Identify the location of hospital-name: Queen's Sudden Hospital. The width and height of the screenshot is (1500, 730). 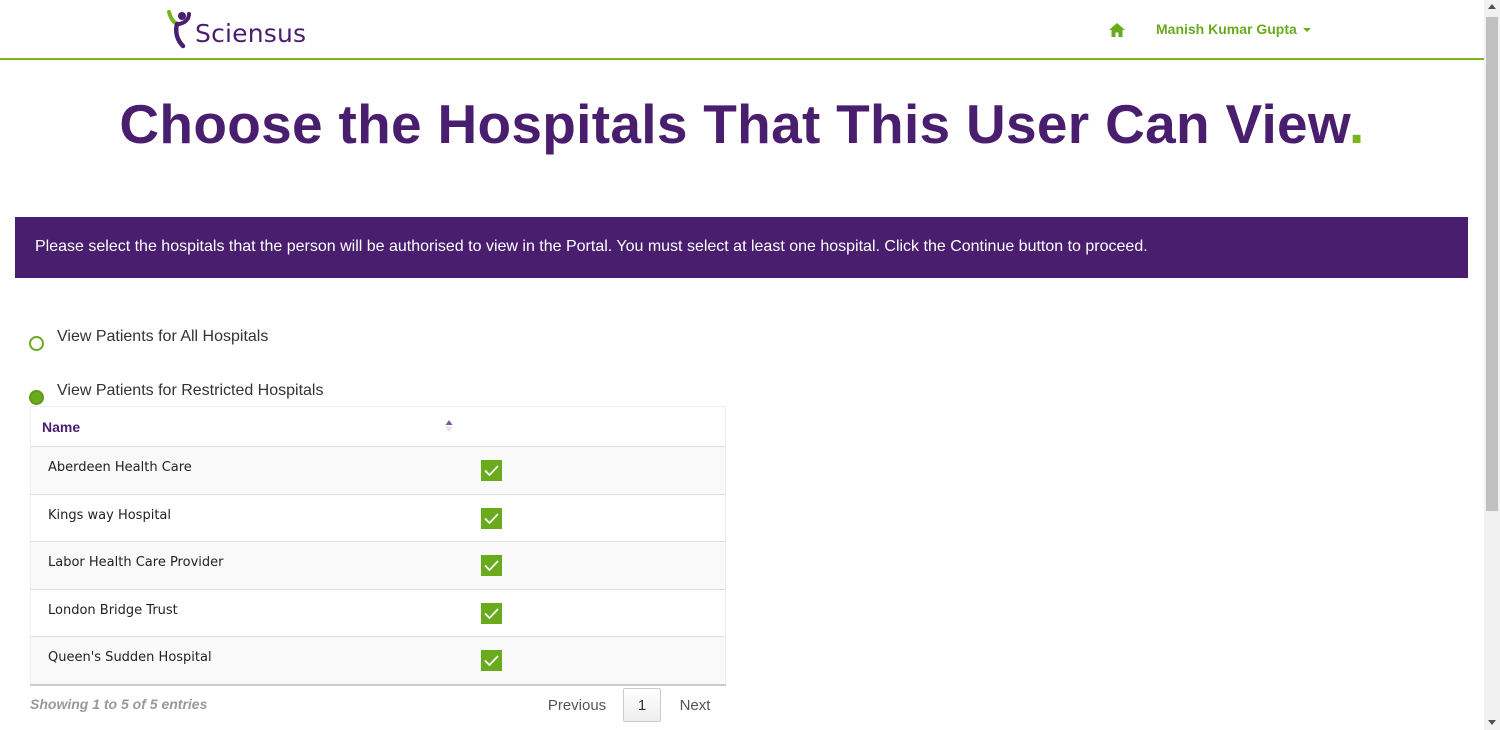
(130, 657).